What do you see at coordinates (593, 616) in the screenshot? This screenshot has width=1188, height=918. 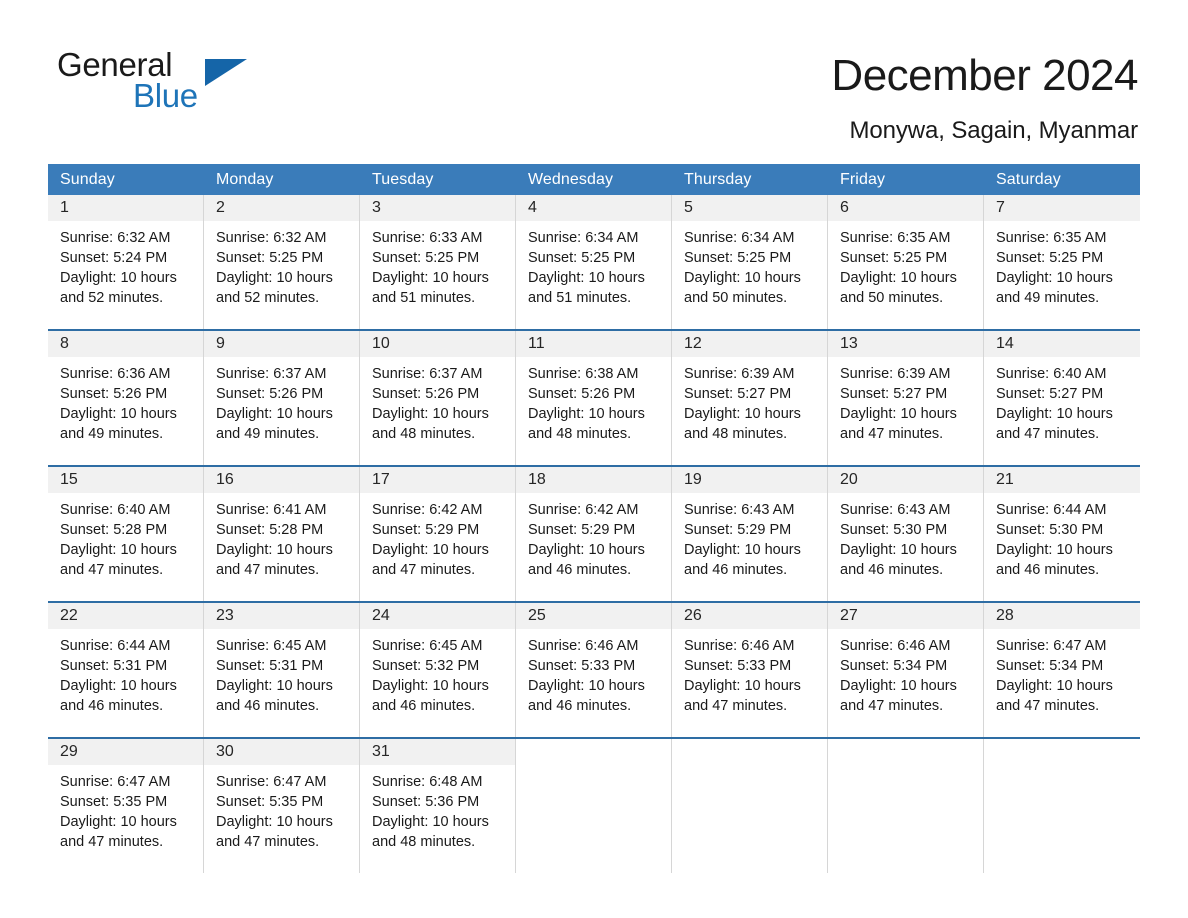 I see `day-number-band: 25` at bounding box center [593, 616].